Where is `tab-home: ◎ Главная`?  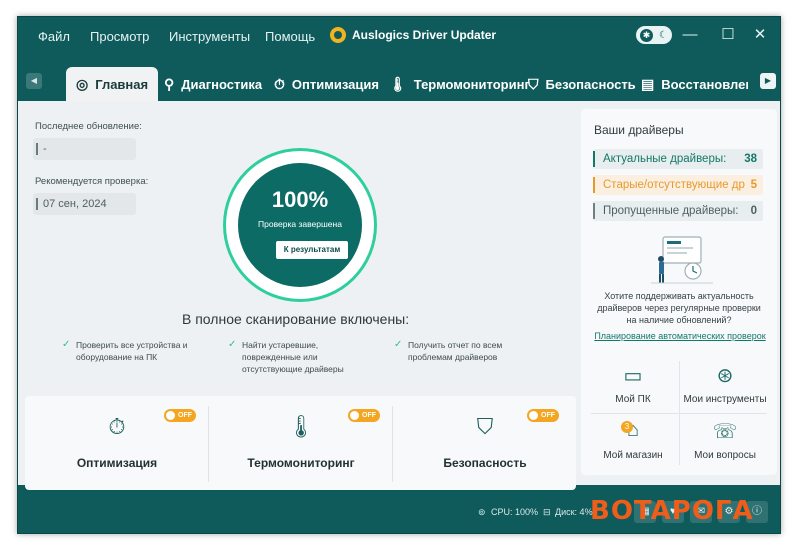
tab-home: ◎ Главная is located at coordinates (112, 84).